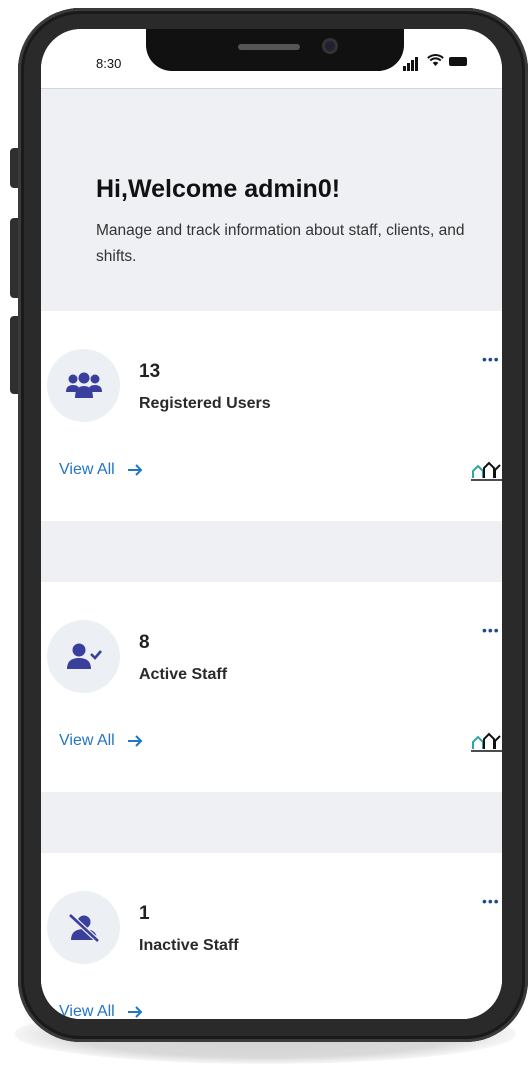  I want to click on status-icons, so click(438, 61).